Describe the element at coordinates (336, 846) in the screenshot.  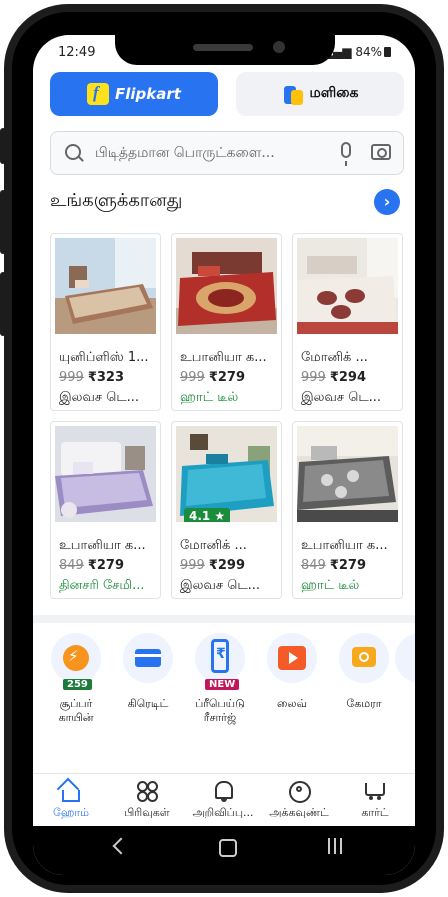
I see `recents-icon` at that location.